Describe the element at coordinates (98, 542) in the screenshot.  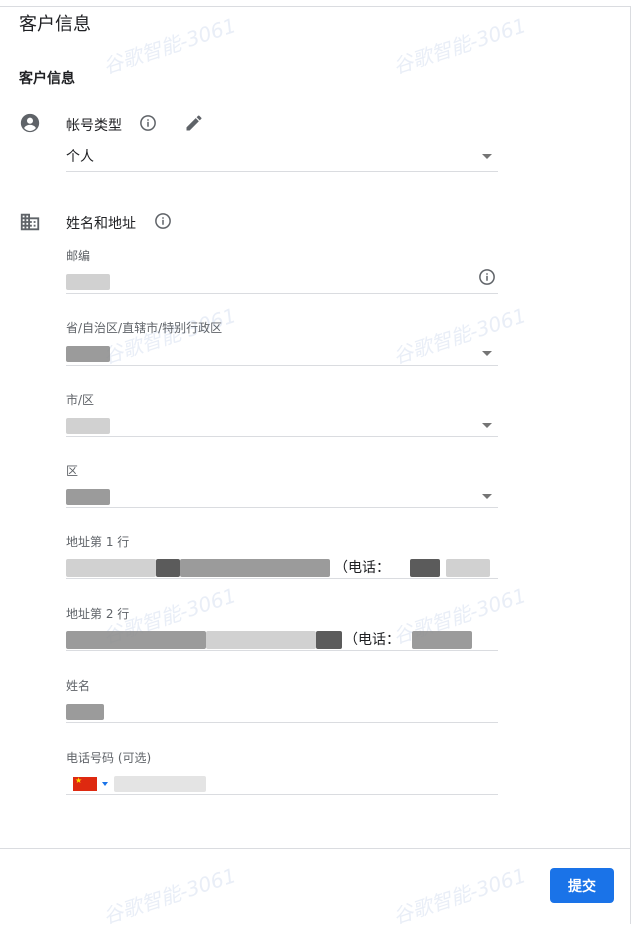
I see `address-line1-label: 地址第 1 行` at that location.